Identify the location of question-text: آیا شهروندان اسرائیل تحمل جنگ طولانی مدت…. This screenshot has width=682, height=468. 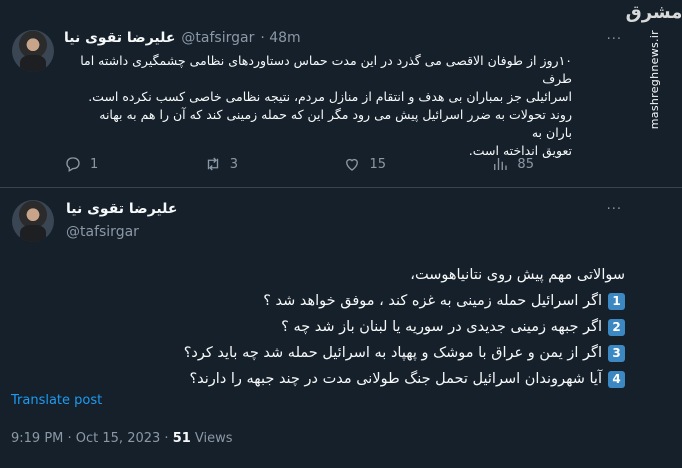
(395, 379).